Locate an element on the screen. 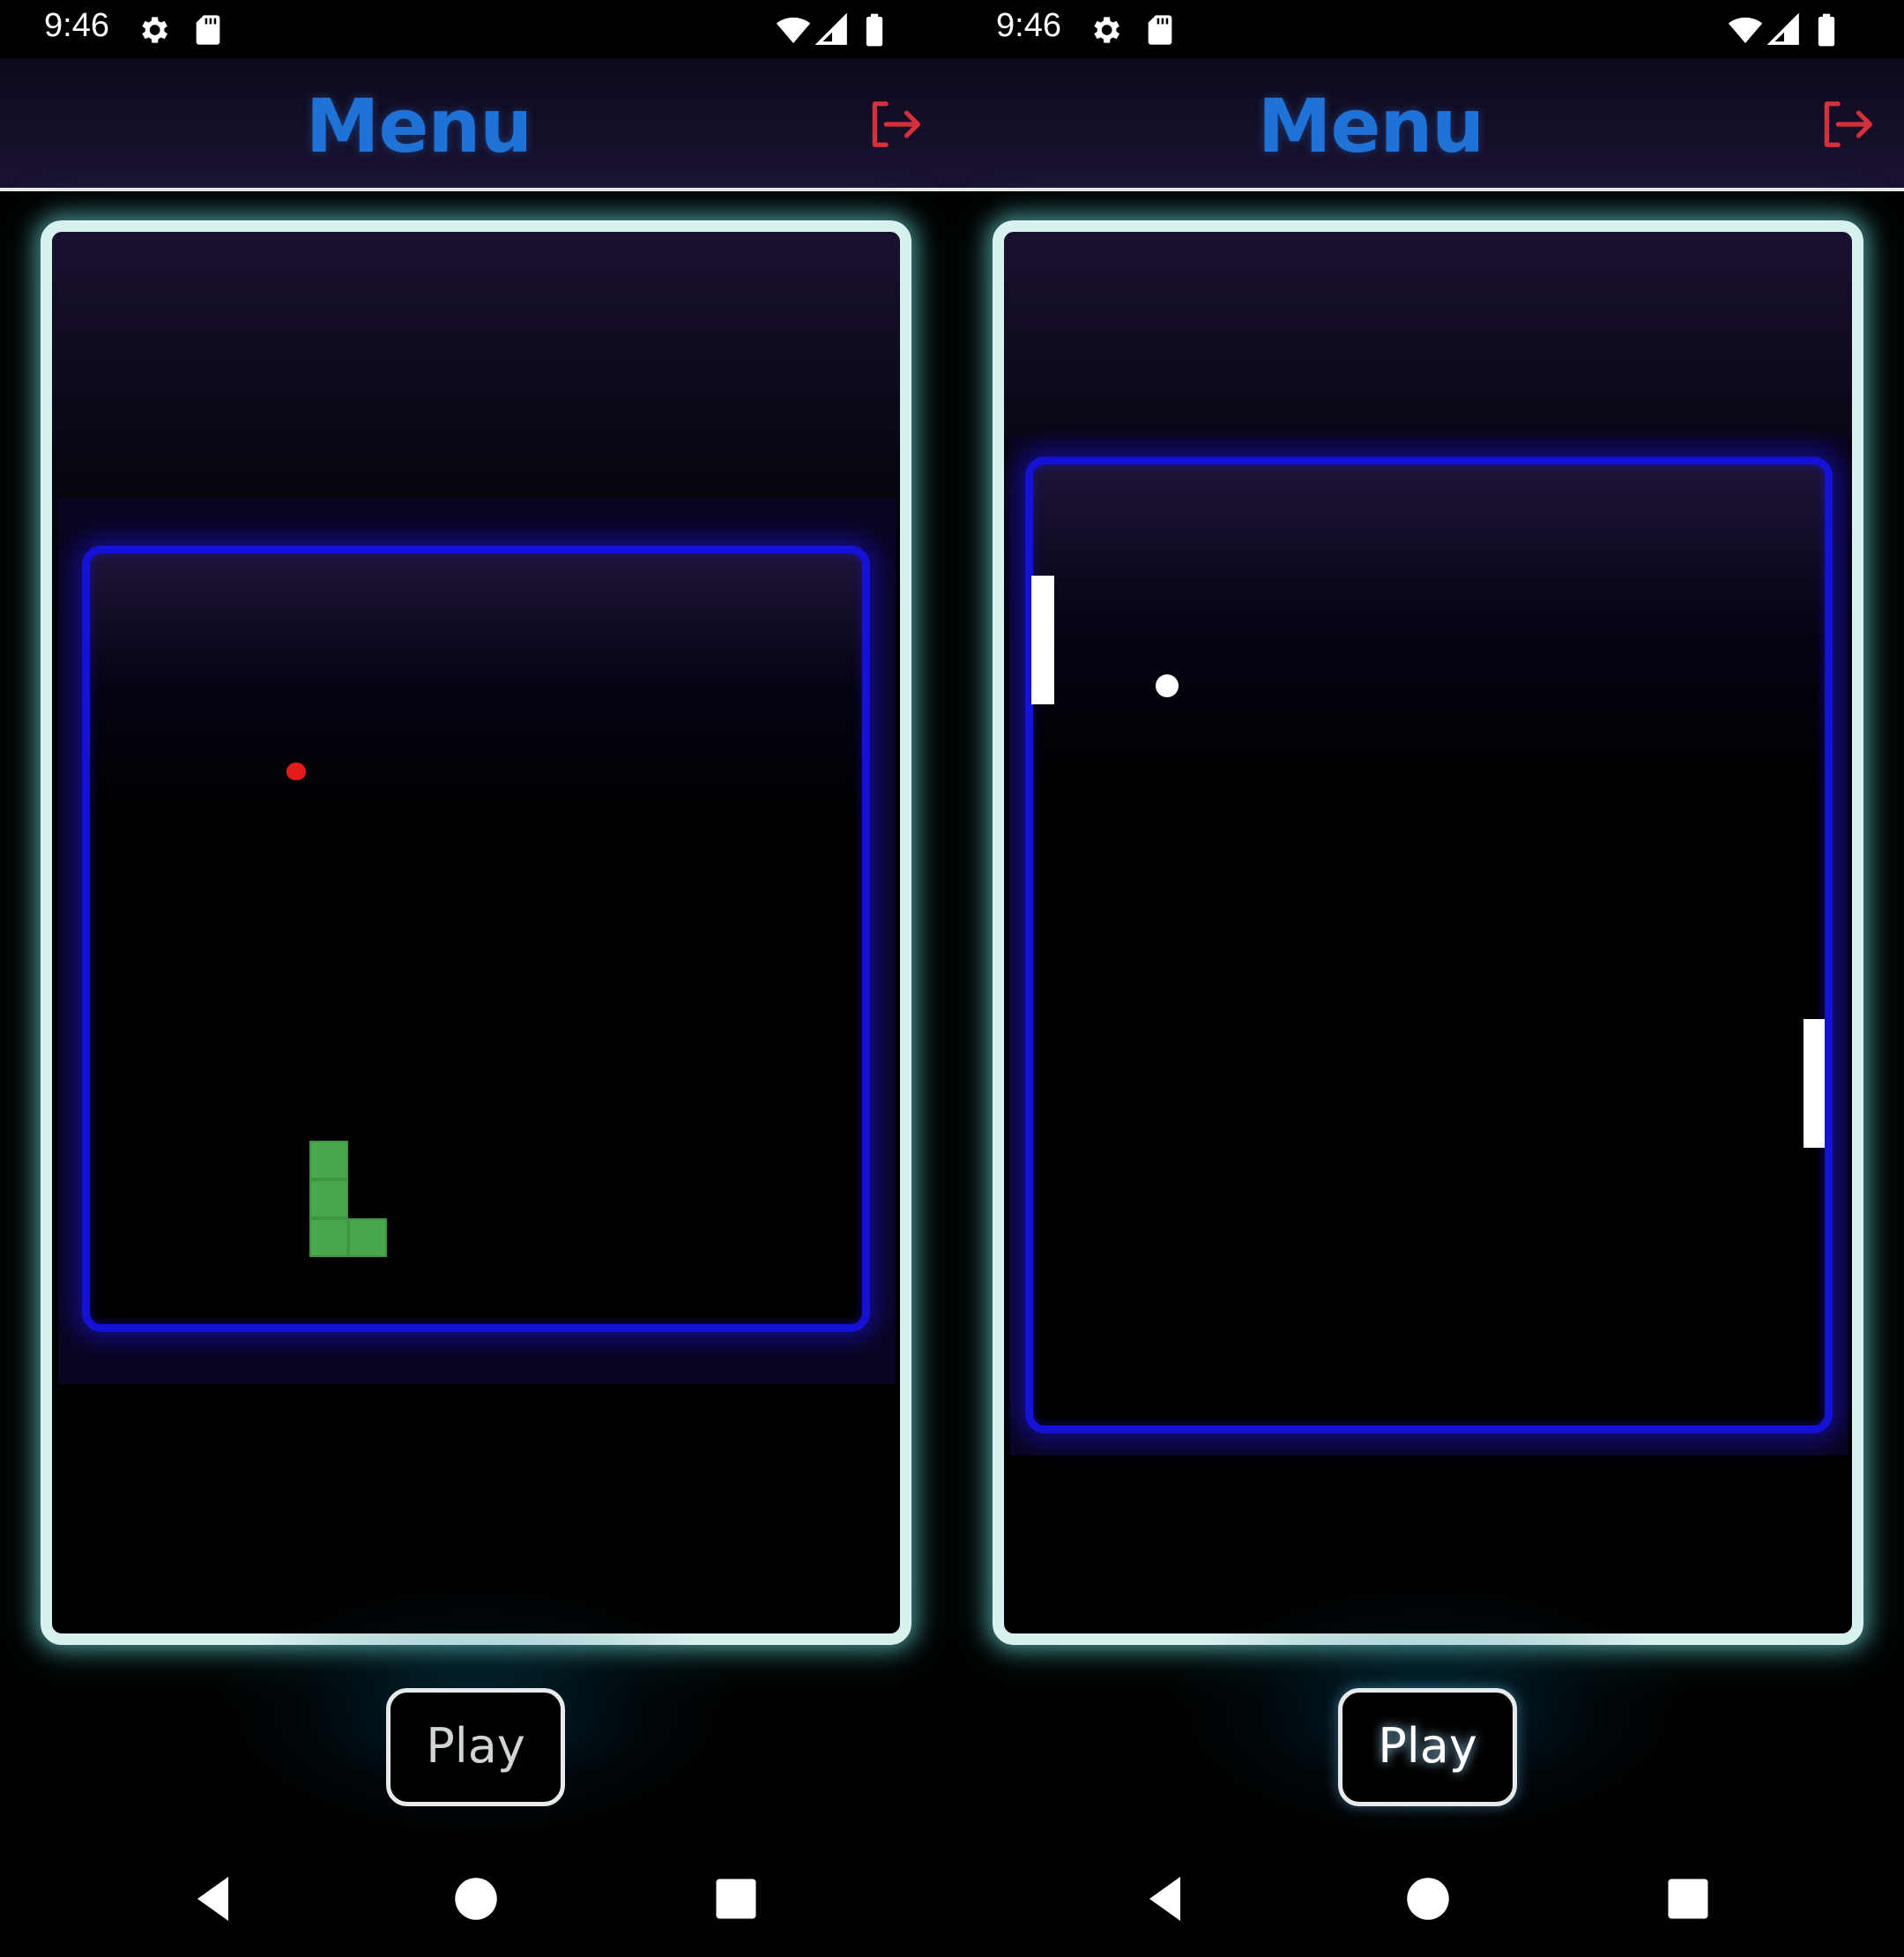  ball is located at coordinates (1167, 685).